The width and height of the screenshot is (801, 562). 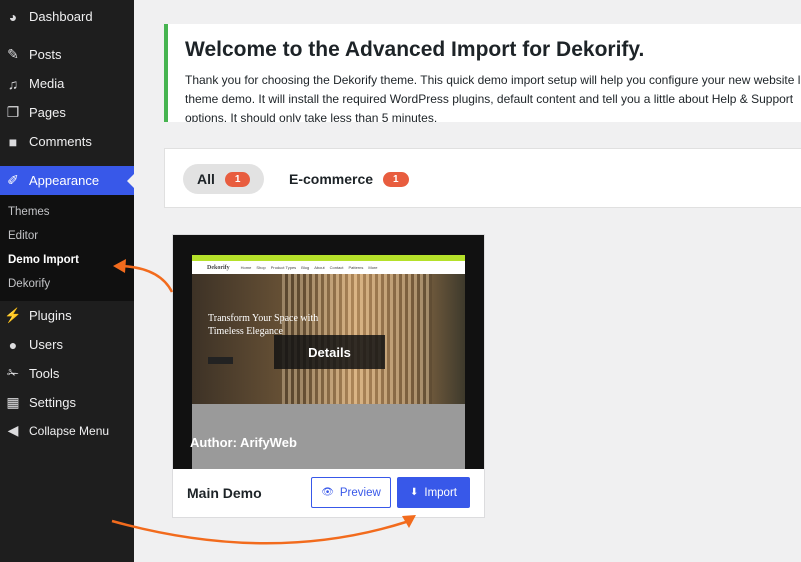 What do you see at coordinates (67, 248) in the screenshot?
I see `appearance-submenu: Themes Editor Demo Import Dekorify` at bounding box center [67, 248].